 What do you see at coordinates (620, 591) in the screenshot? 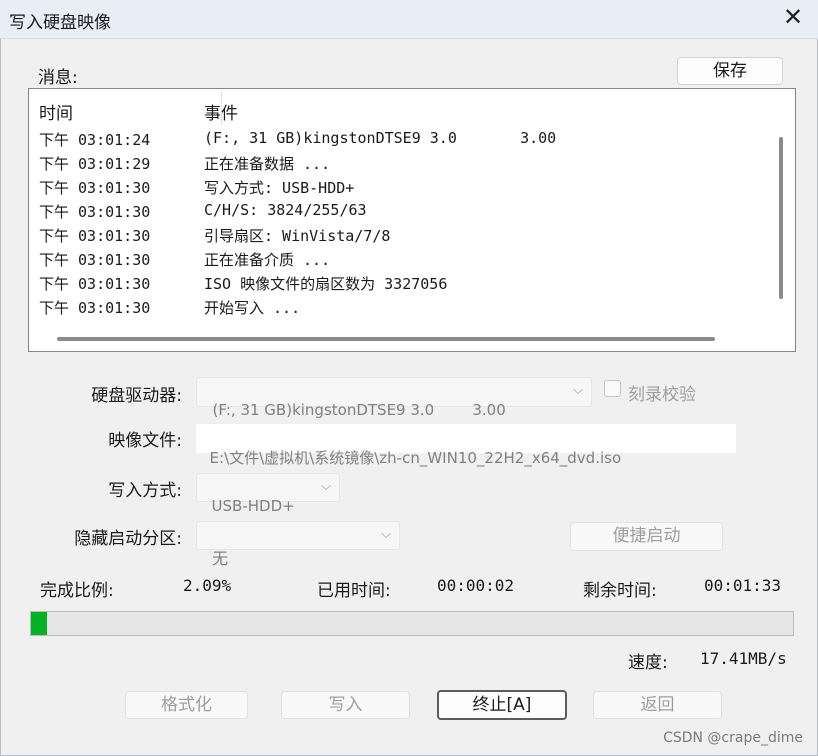
I see `remaining-label: 剩余时间:` at bounding box center [620, 591].